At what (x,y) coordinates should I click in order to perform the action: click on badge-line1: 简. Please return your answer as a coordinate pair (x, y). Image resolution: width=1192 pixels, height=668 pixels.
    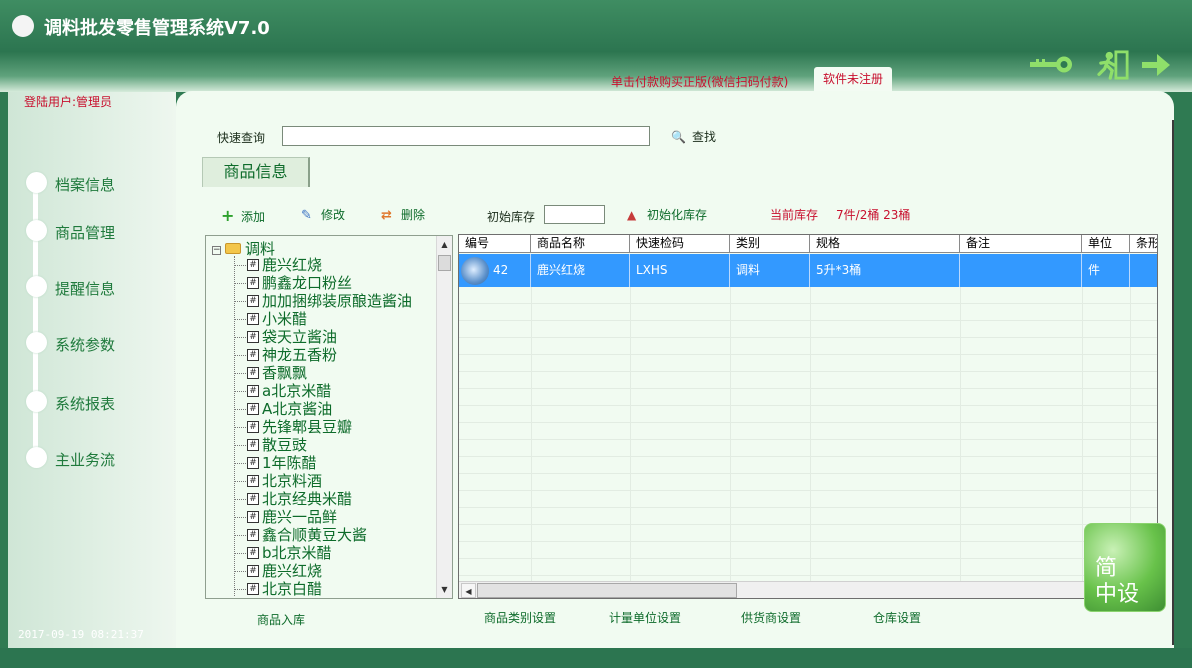
    Looking at the image, I should click on (1106, 568).